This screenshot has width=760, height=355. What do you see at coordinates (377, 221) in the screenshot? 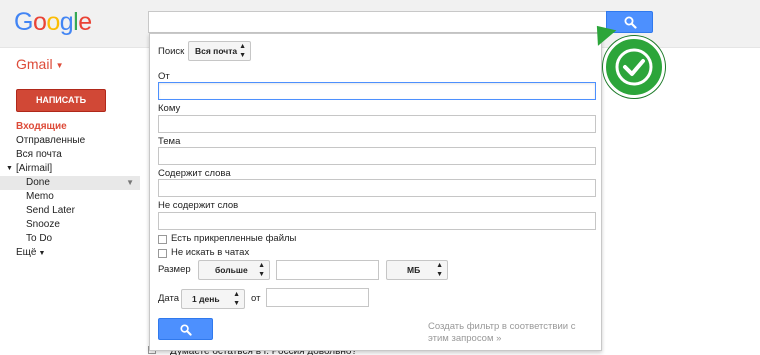
I see `no-words-field` at bounding box center [377, 221].